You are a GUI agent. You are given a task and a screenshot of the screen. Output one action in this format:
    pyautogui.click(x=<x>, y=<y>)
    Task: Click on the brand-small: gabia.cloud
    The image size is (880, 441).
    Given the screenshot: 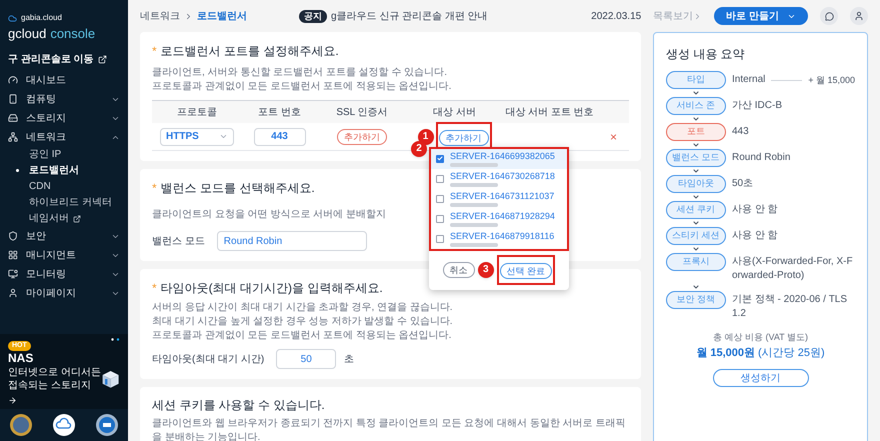 What is the action you would take?
    pyautogui.click(x=41, y=18)
    